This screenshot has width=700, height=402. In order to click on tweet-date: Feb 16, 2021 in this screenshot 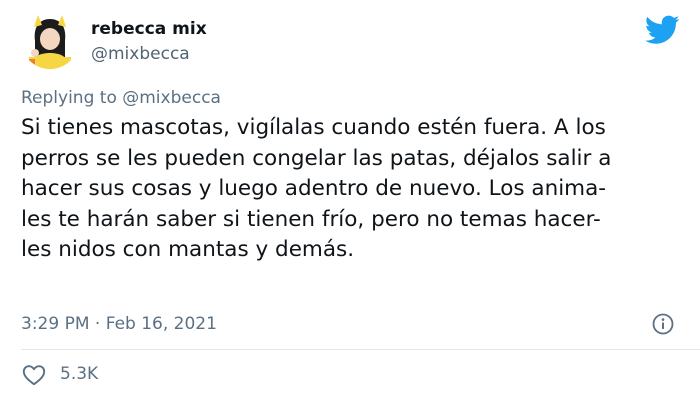, I will do `click(161, 324)`.